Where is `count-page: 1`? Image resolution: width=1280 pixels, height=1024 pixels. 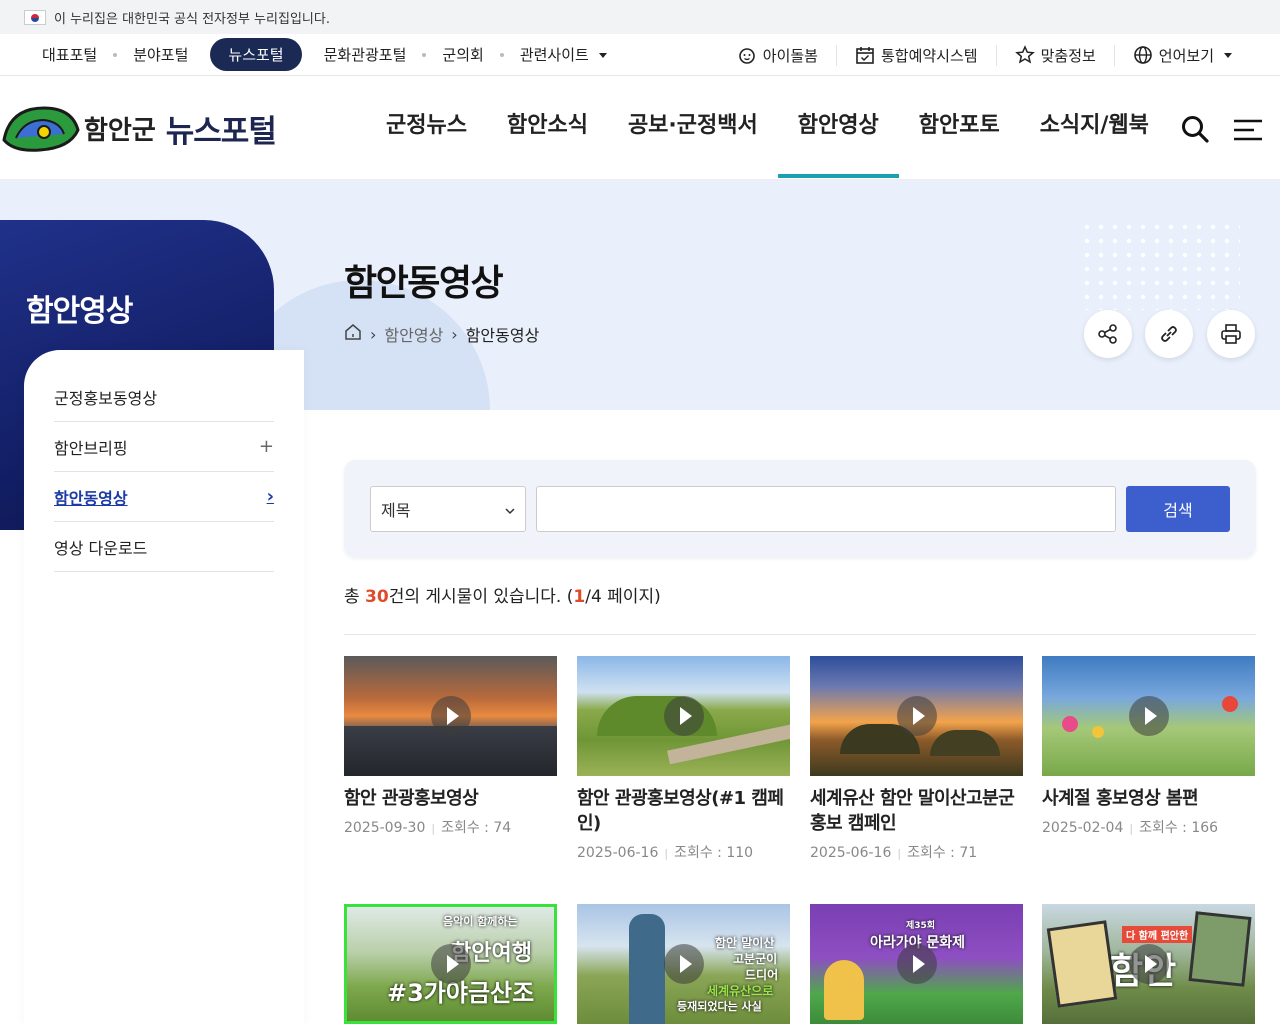
count-page: 1 is located at coordinates (579, 597).